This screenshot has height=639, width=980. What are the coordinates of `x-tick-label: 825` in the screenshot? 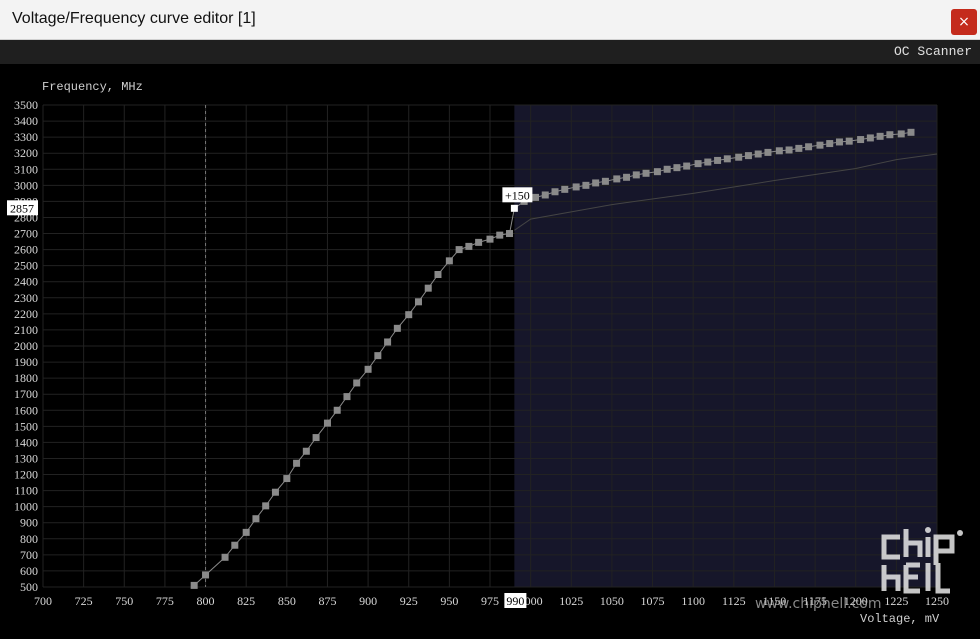 It's located at (246, 601).